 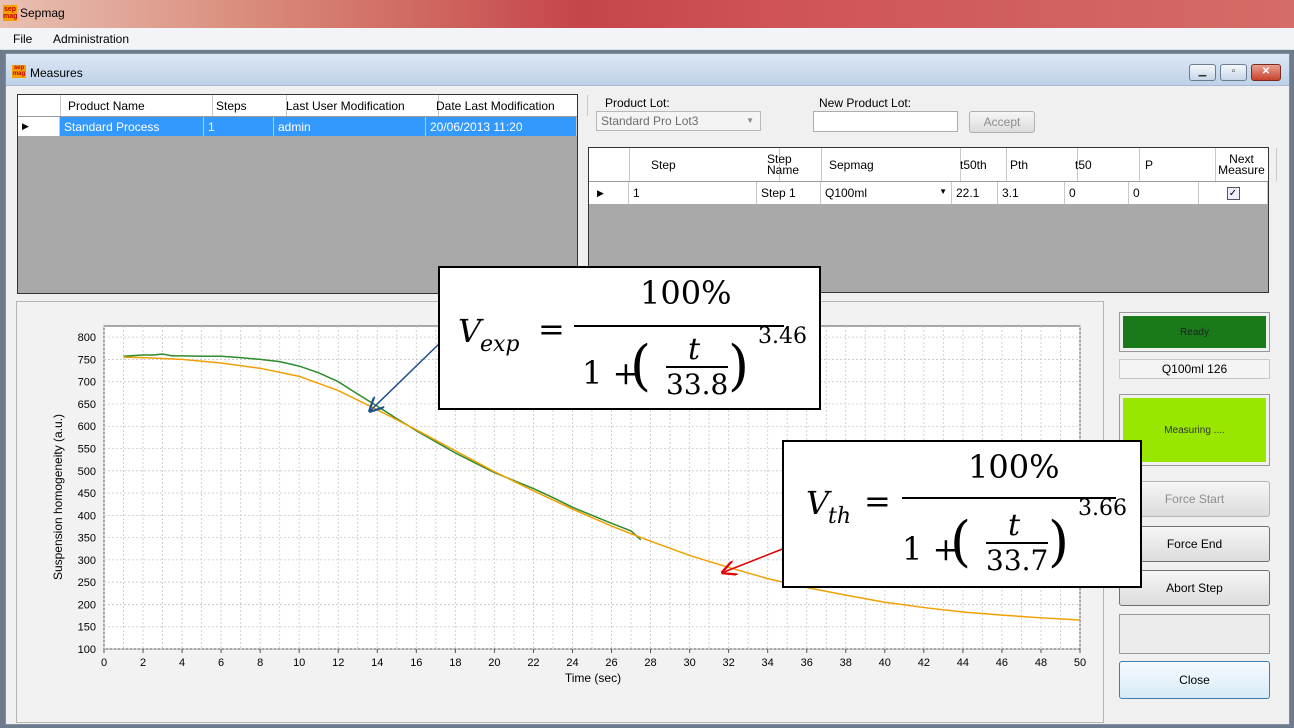 What do you see at coordinates (455, 663) in the screenshot?
I see `x-tick-label: 18` at bounding box center [455, 663].